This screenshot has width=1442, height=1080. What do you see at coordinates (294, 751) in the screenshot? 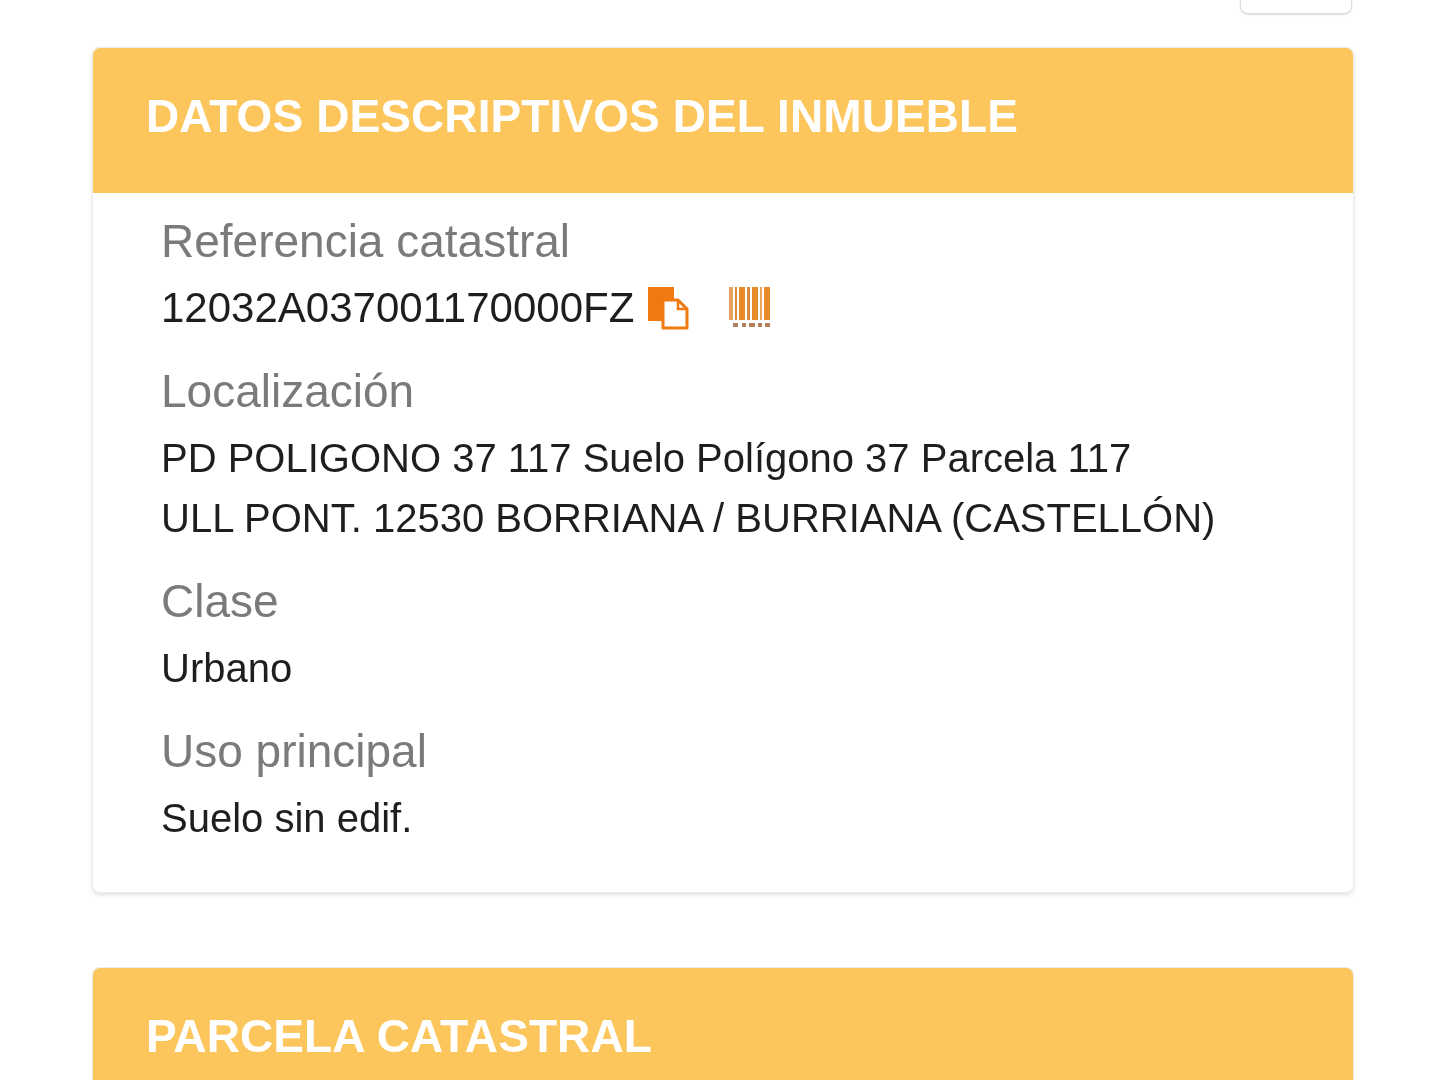
I see `field-label: Uso principal` at bounding box center [294, 751].